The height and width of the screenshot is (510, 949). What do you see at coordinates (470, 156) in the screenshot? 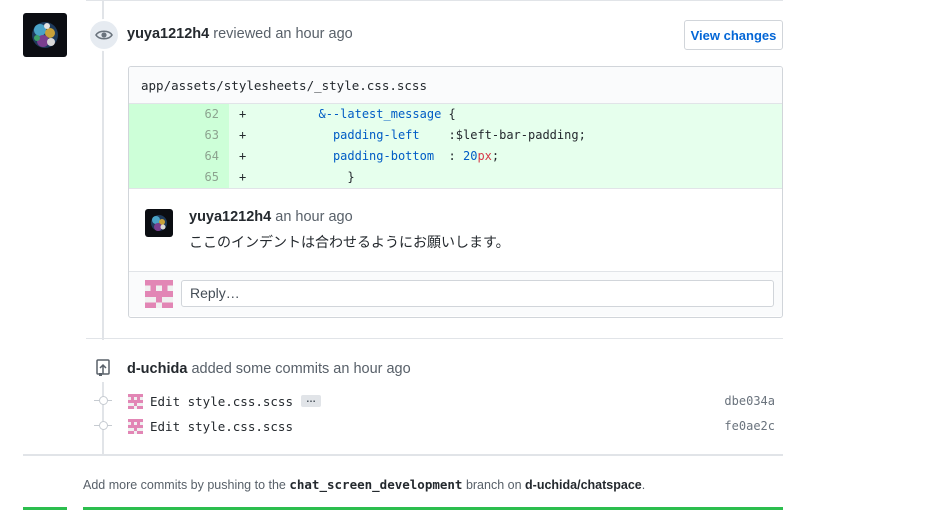
I see `code-token: 20` at bounding box center [470, 156].